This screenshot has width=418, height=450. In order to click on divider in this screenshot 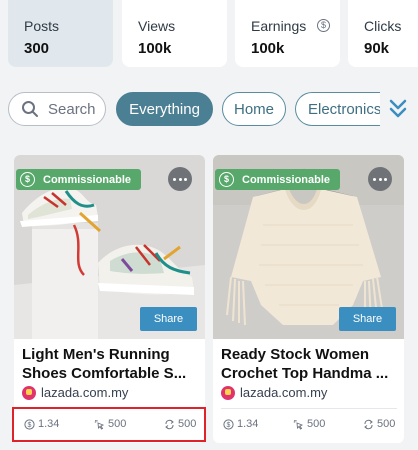, I will do `click(309, 408)`.